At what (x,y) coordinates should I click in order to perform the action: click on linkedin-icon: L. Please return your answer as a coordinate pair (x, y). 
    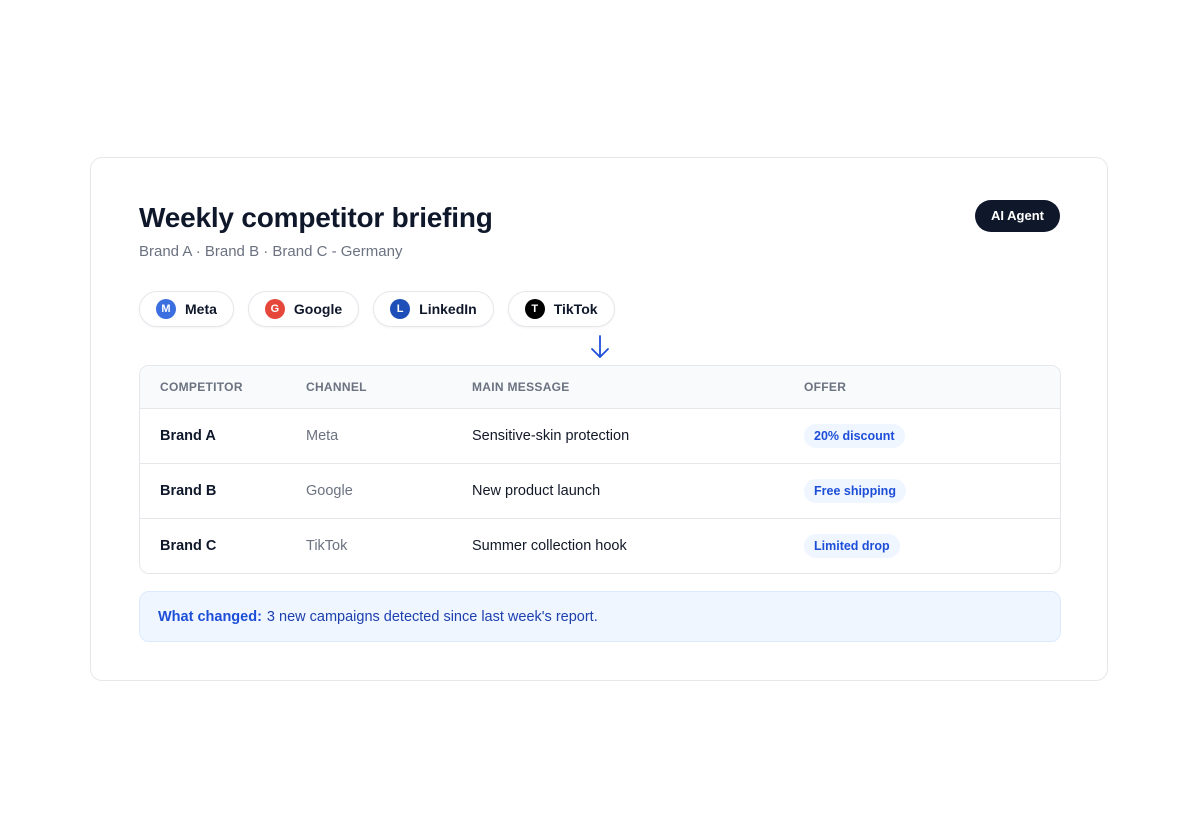
    Looking at the image, I should click on (400, 309).